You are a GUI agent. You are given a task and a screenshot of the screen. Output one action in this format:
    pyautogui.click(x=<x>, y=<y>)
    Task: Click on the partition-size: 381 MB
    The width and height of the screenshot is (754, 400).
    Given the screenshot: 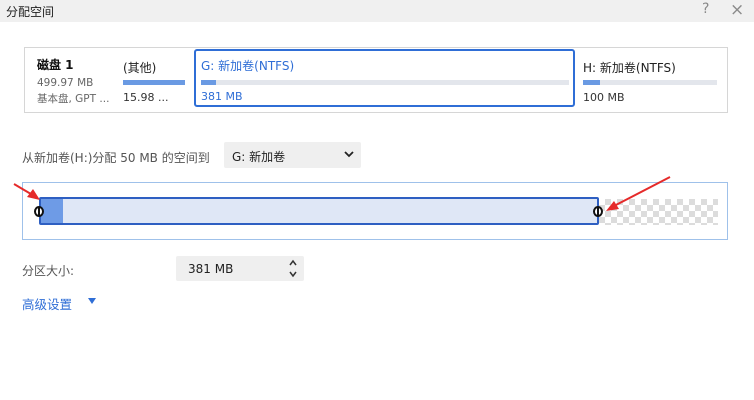 What is the action you would take?
    pyautogui.click(x=222, y=96)
    